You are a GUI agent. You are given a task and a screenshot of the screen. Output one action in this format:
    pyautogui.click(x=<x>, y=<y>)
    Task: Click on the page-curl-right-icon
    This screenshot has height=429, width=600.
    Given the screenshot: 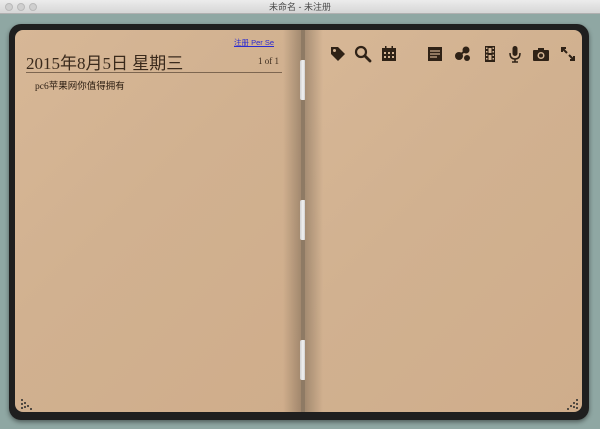 What is the action you would take?
    pyautogui.click(x=572, y=404)
    